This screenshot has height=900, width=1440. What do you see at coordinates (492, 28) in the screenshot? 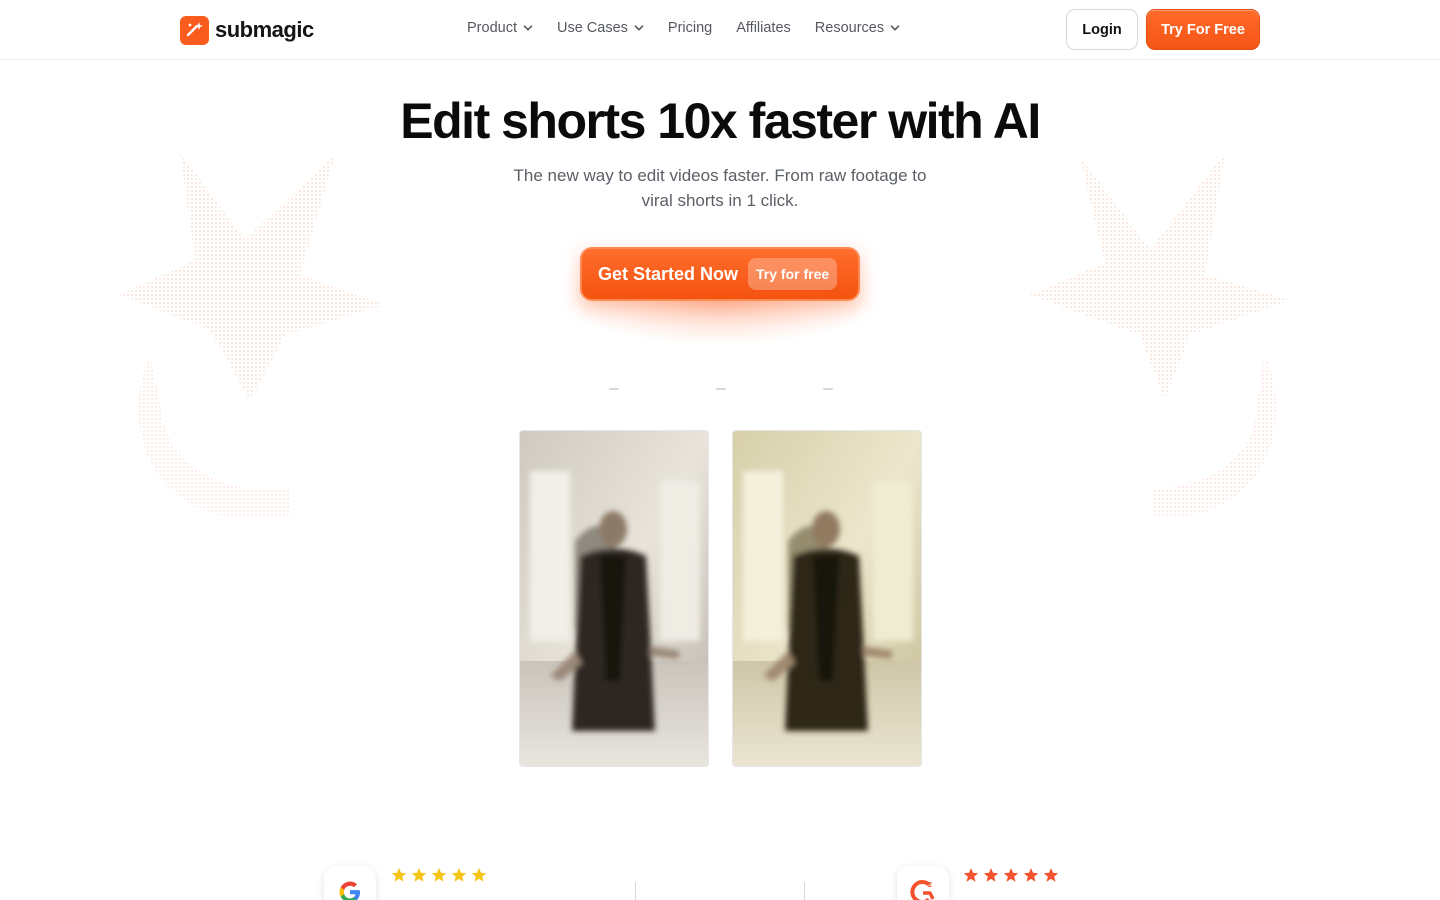
I see `nav-item-label: Product` at bounding box center [492, 28].